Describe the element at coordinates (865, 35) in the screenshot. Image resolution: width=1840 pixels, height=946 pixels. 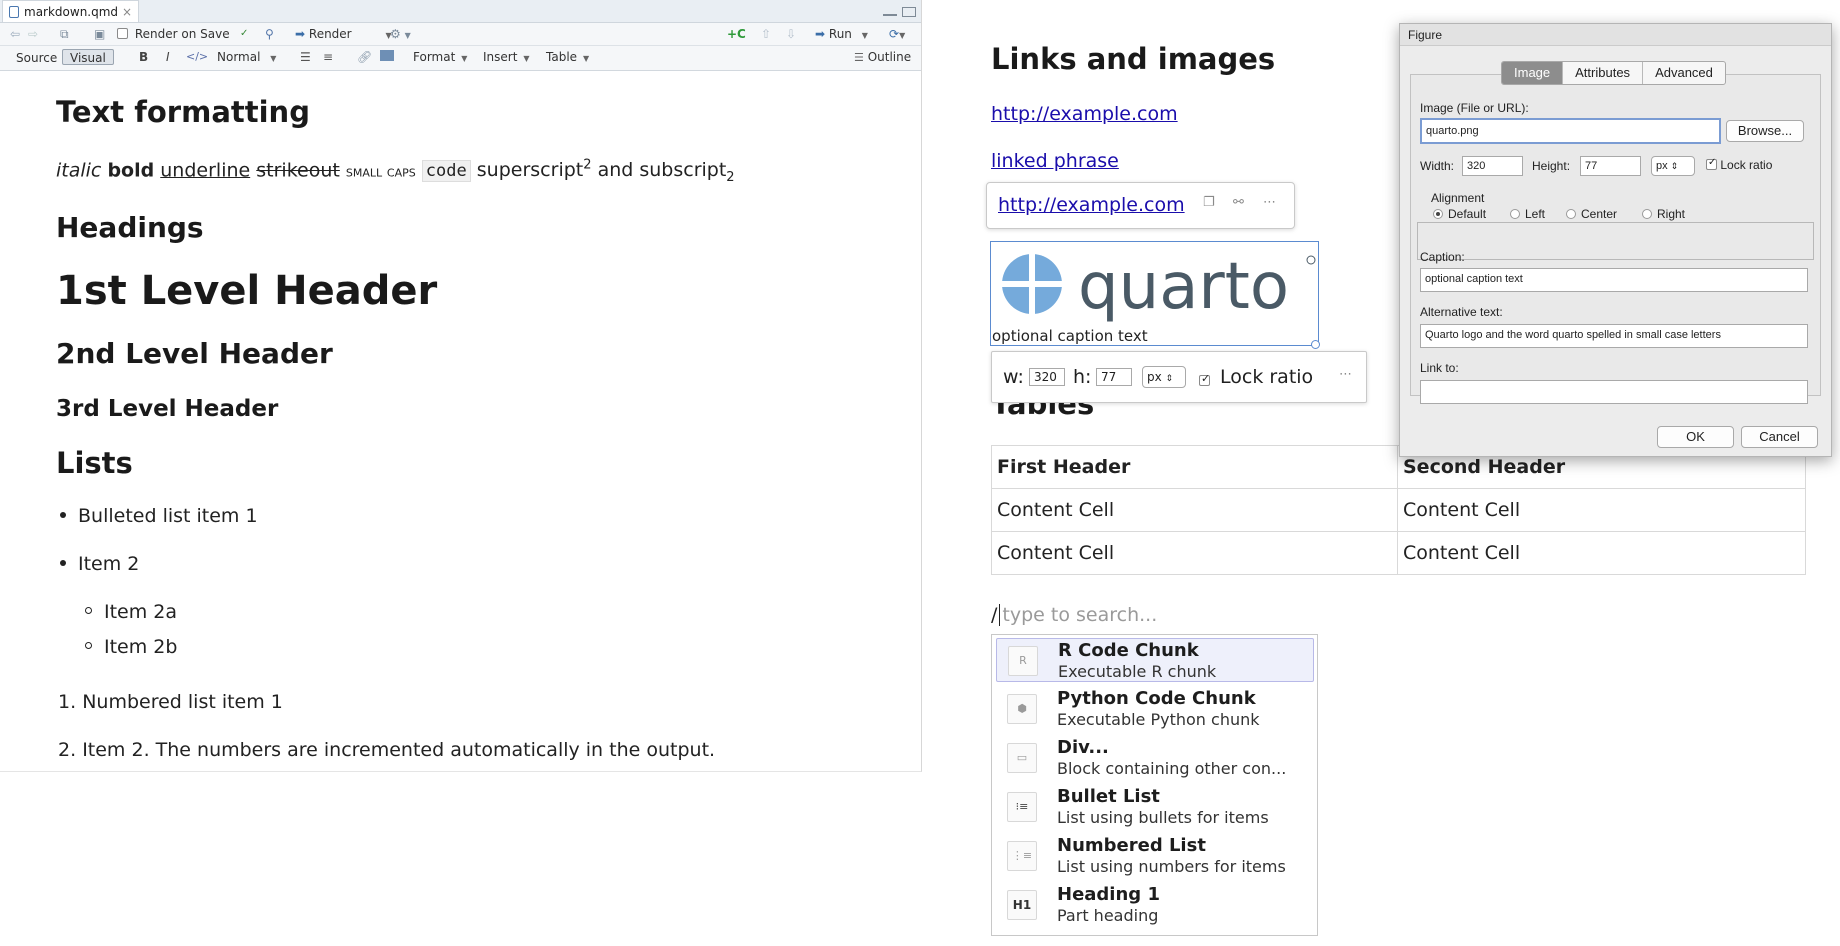
I see `run-dropdown-icon: ▼` at that location.